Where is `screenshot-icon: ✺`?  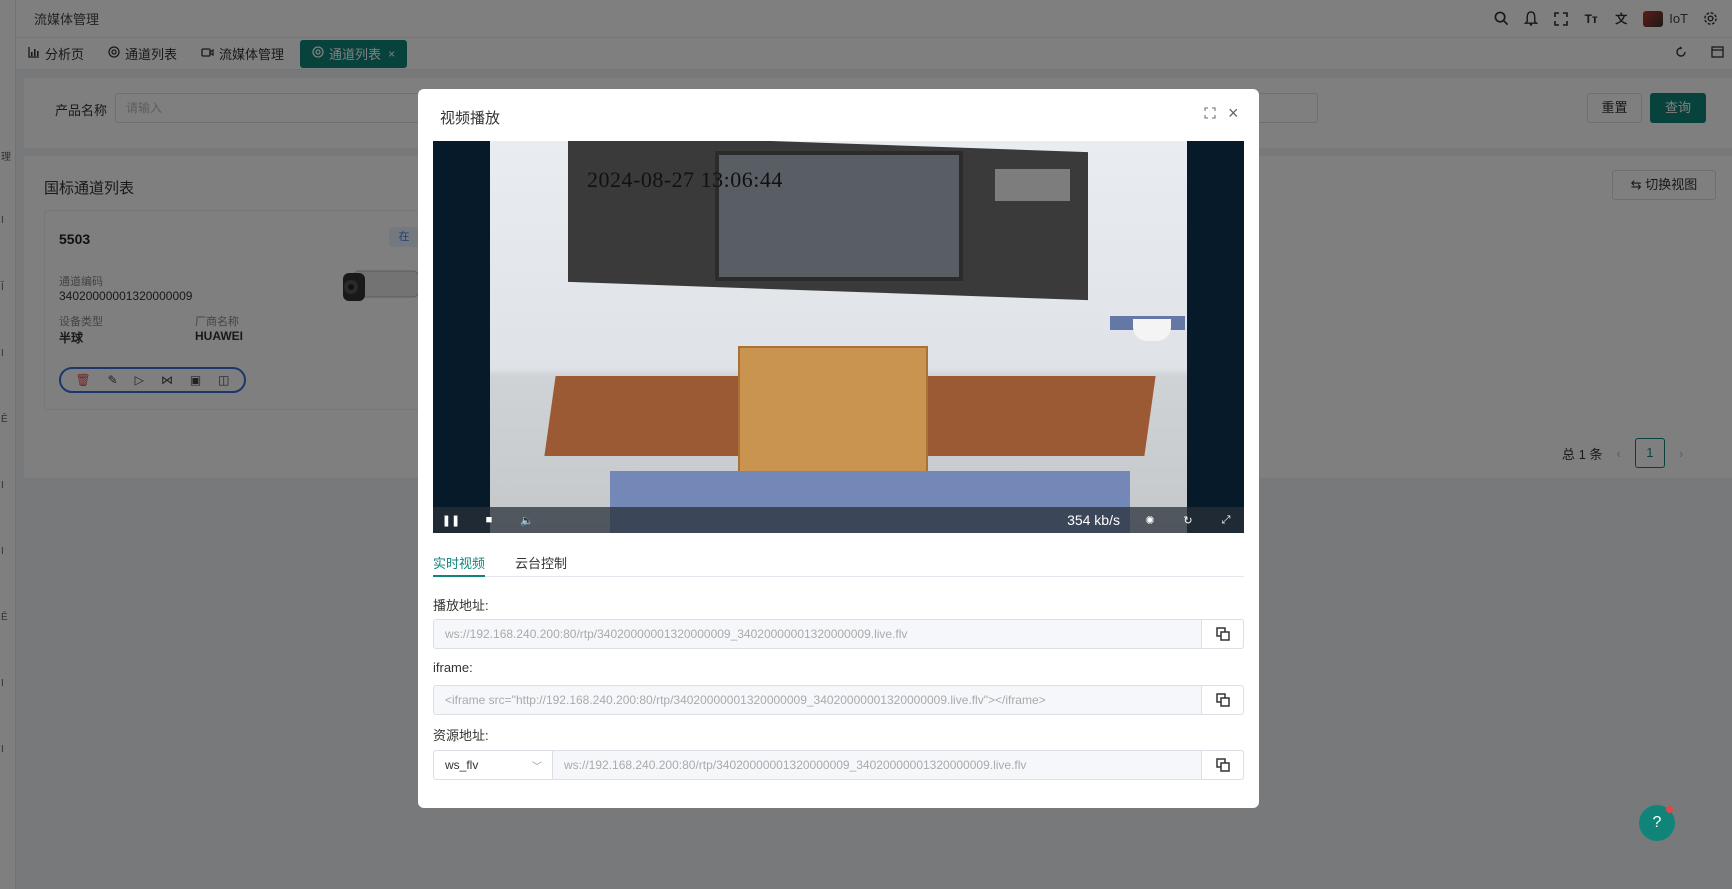
screenshot-icon: ✺ is located at coordinates (1150, 520).